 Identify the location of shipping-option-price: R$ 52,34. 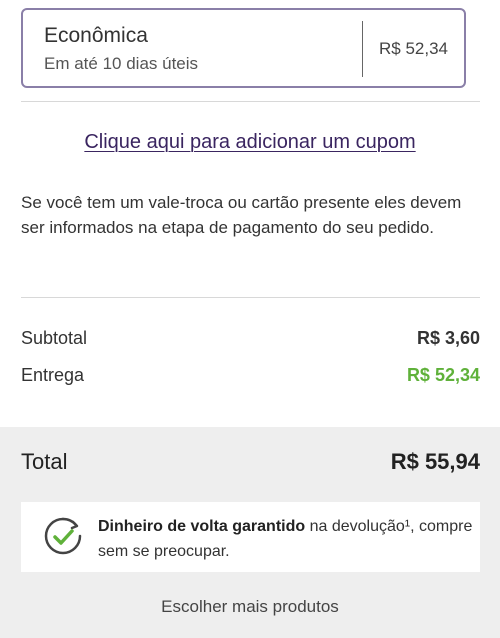
(413, 48).